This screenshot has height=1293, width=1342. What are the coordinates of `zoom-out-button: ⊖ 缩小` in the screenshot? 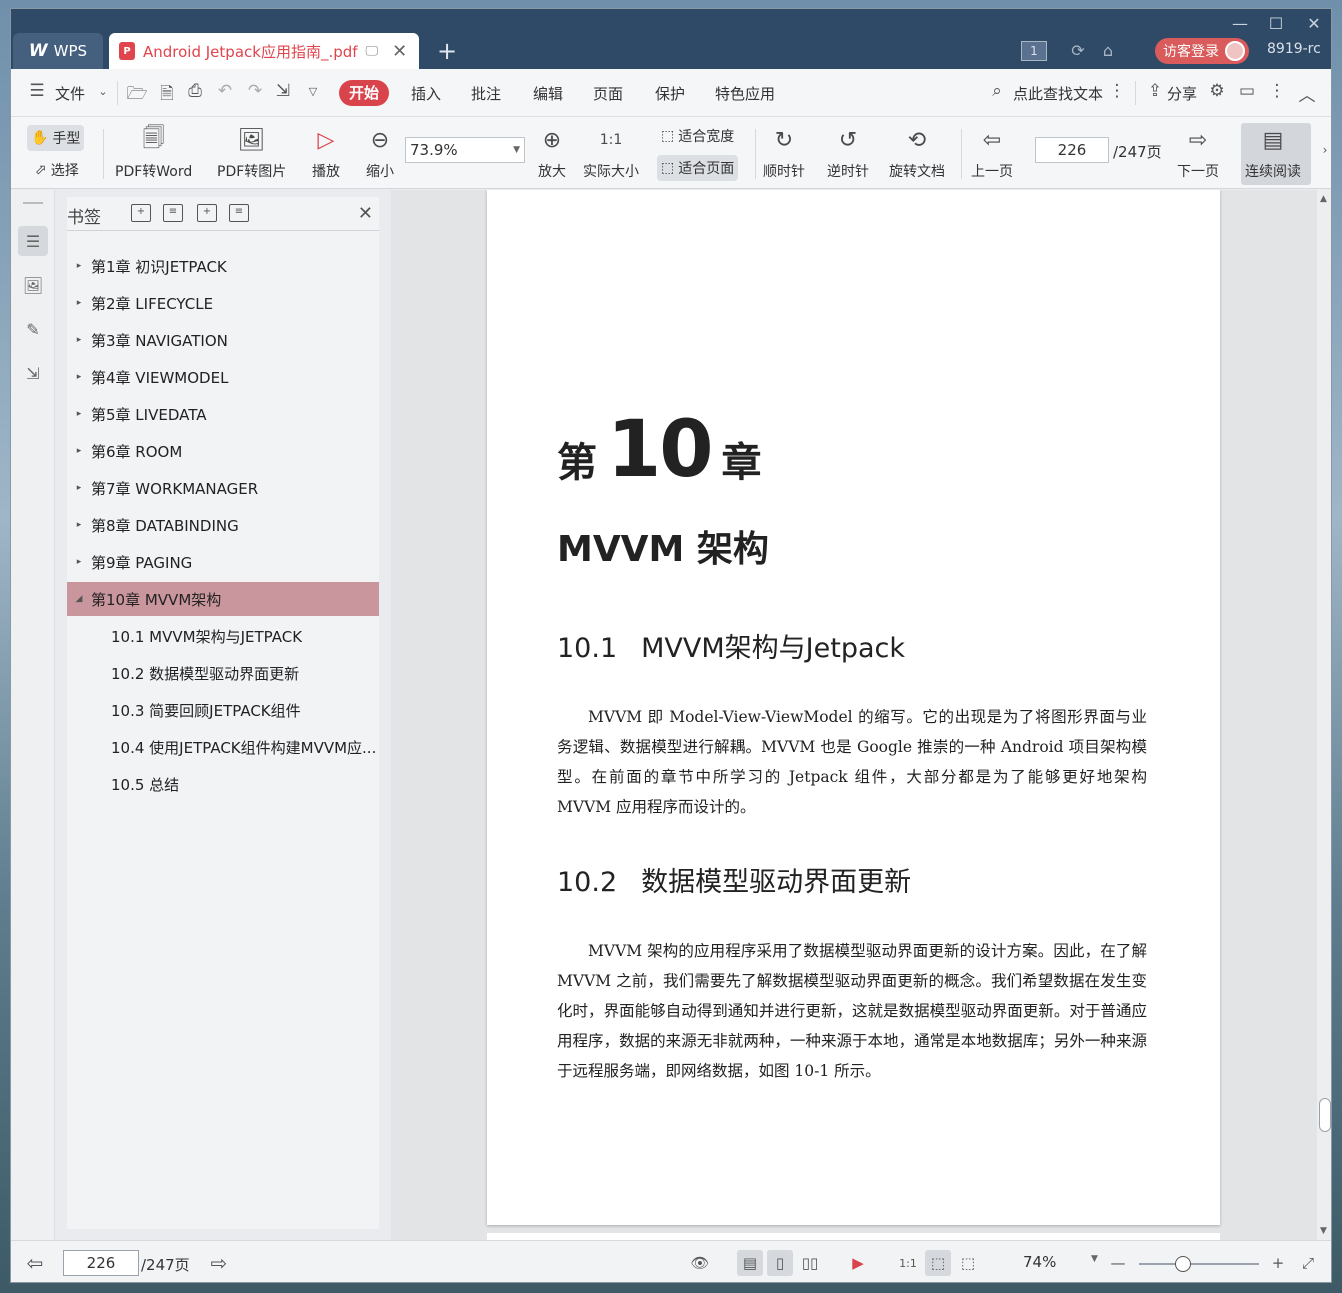 It's located at (380, 152).